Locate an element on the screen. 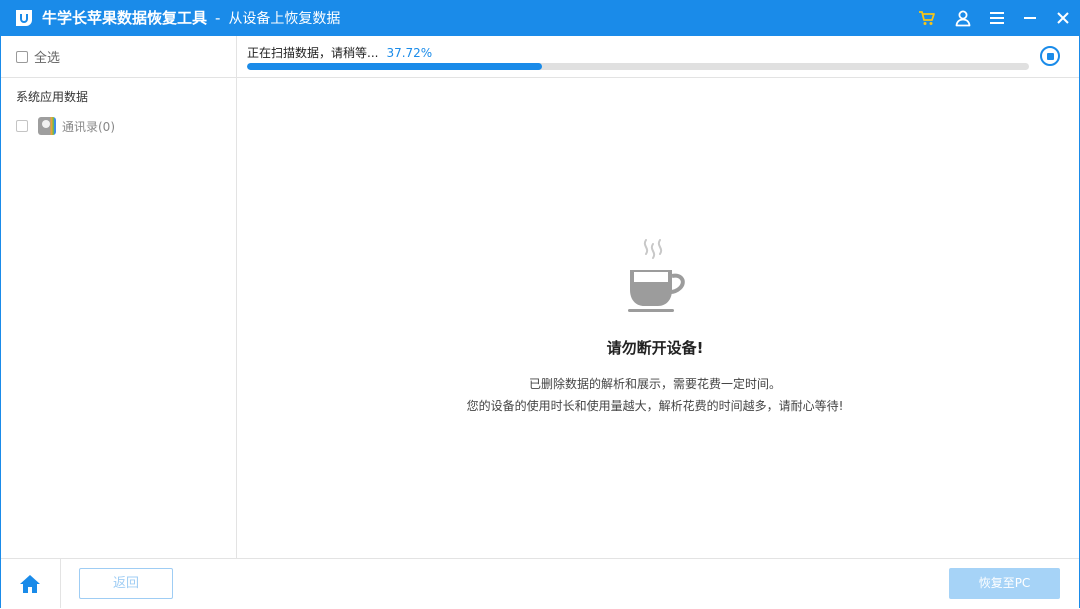 The width and height of the screenshot is (1080, 609). app-logo-icon is located at coordinates (24, 18).